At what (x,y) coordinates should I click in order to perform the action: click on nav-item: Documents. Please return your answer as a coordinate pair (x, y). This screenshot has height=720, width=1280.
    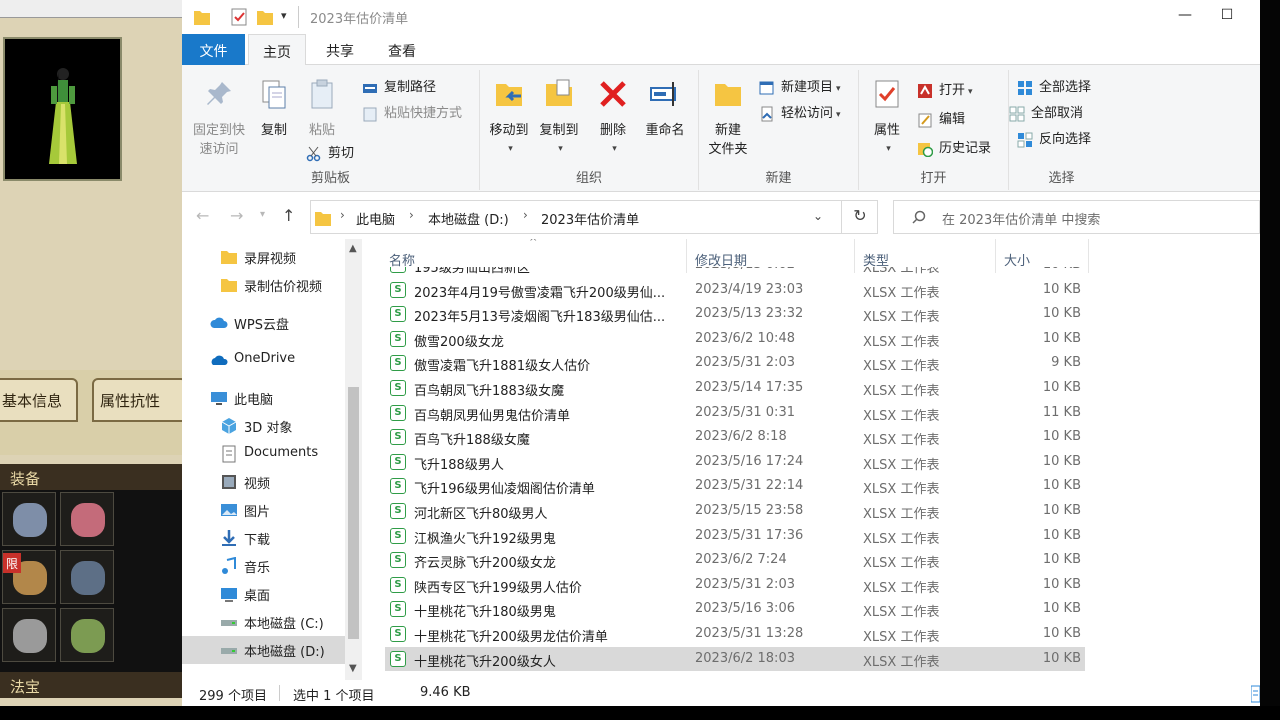
    Looking at the image, I should click on (265, 454).